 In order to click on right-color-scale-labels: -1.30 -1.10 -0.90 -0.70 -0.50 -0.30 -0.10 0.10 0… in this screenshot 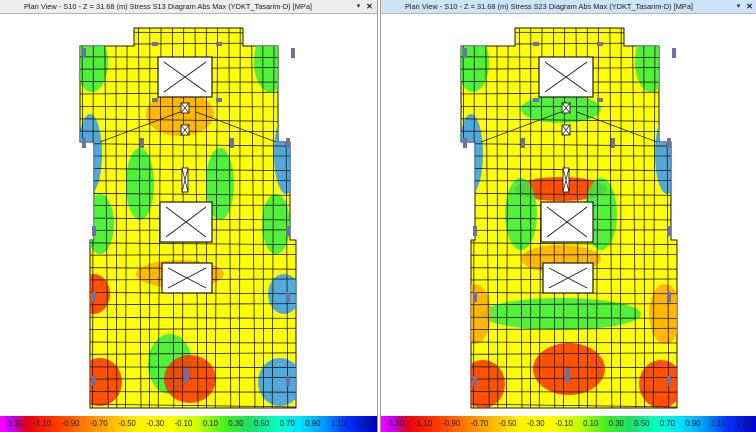, I will do `click(568, 424)`.